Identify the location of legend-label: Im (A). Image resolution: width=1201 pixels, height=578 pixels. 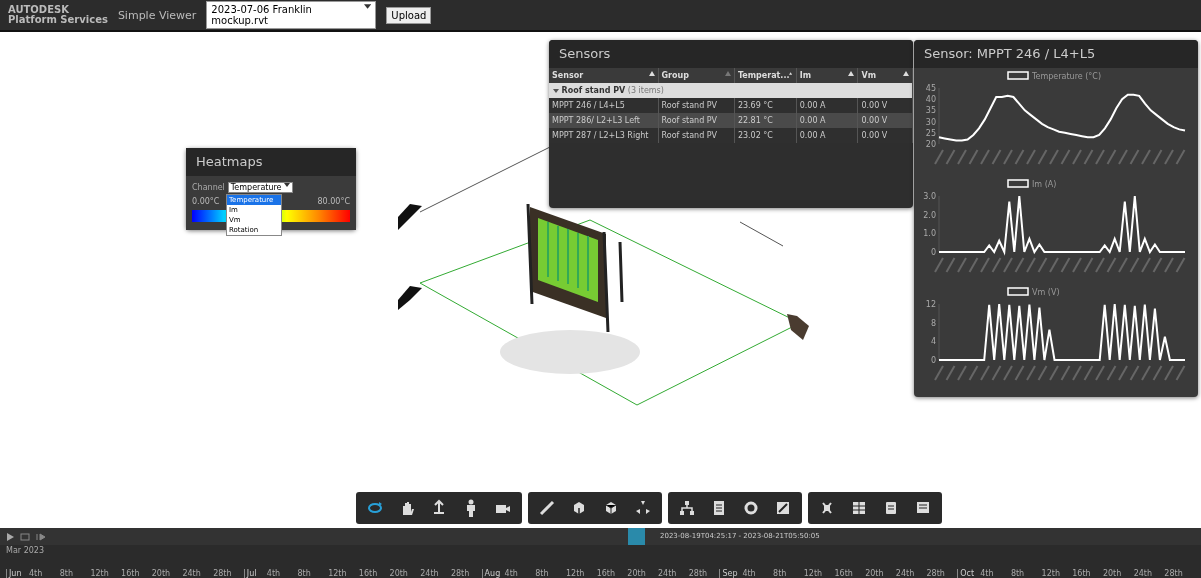
(1044, 184).